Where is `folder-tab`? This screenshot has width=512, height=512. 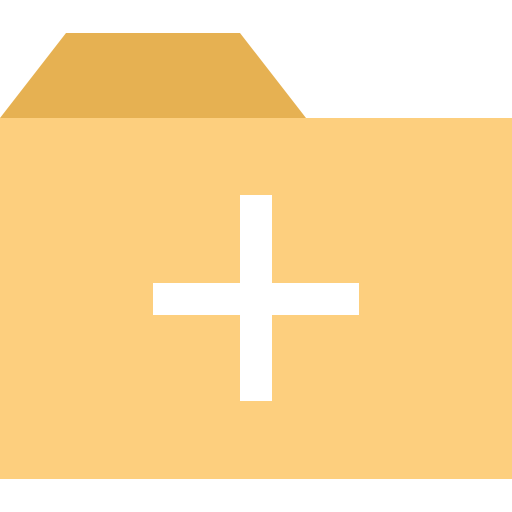 folder-tab is located at coordinates (153, 75).